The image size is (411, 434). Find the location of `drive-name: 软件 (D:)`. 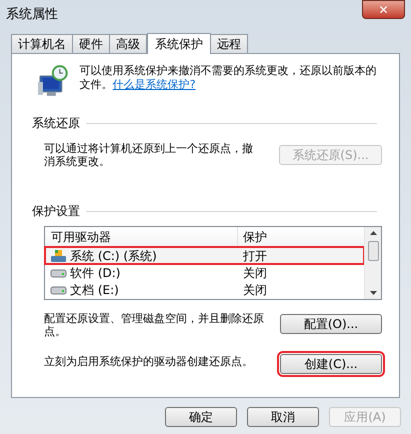

drive-name: 软件 (D:) is located at coordinates (95, 273).